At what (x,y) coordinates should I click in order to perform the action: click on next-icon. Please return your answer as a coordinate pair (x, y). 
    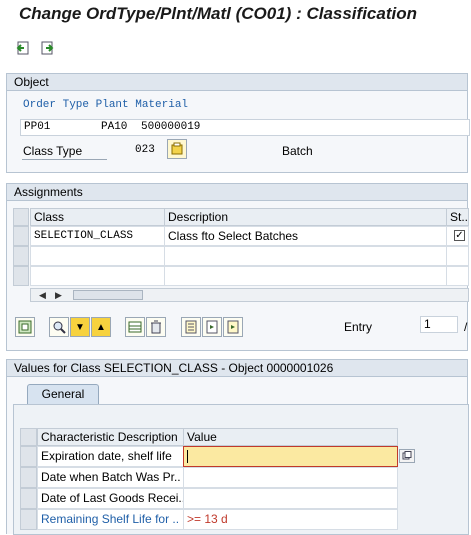
    Looking at the image, I should click on (233, 327).